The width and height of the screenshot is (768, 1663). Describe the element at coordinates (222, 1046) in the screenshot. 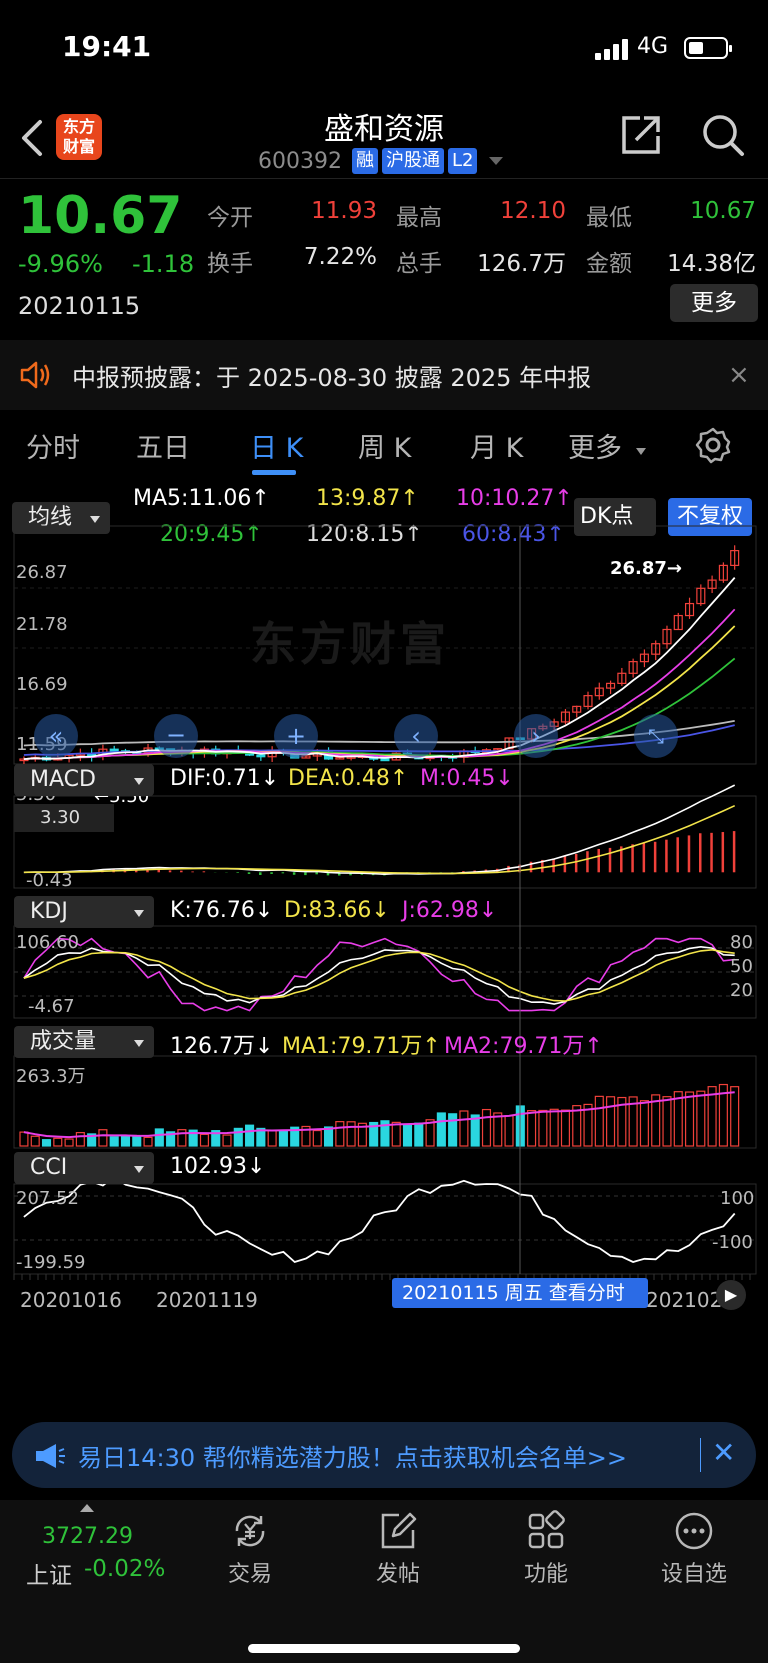

I see `volume-value: 126.7万↓` at that location.